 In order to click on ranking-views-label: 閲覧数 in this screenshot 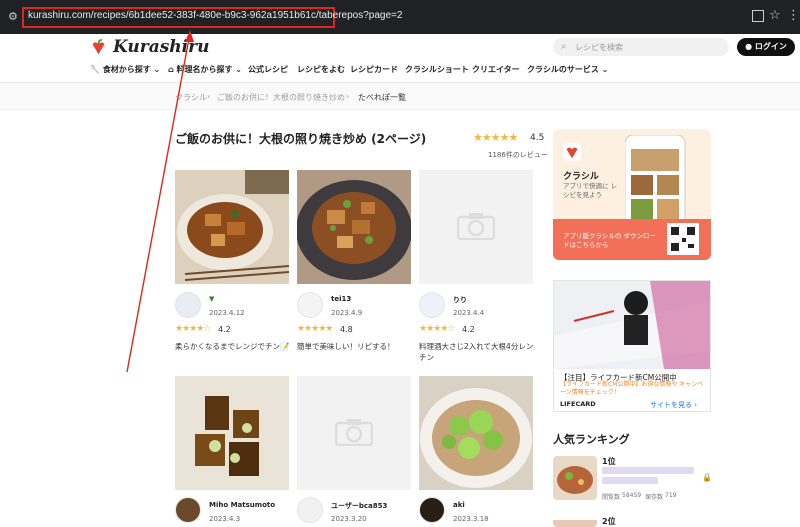, I will do `click(611, 497)`.